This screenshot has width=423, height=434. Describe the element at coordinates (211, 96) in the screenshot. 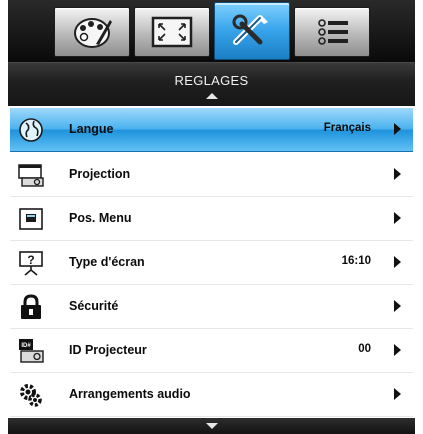

I see `scroll-up-icon` at that location.